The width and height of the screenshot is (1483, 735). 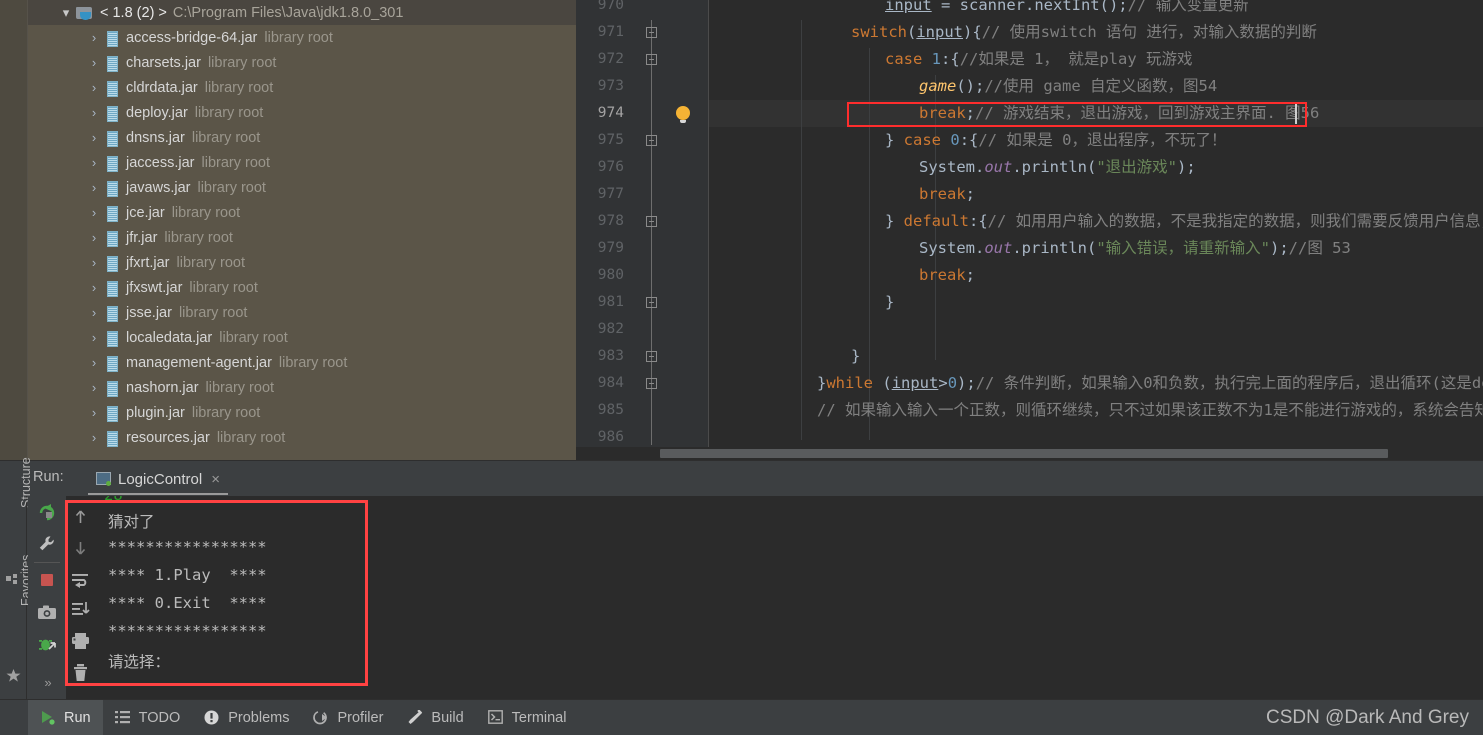 I want to click on tree-row-jar: › charsets.jar library root, so click(x=302, y=62).